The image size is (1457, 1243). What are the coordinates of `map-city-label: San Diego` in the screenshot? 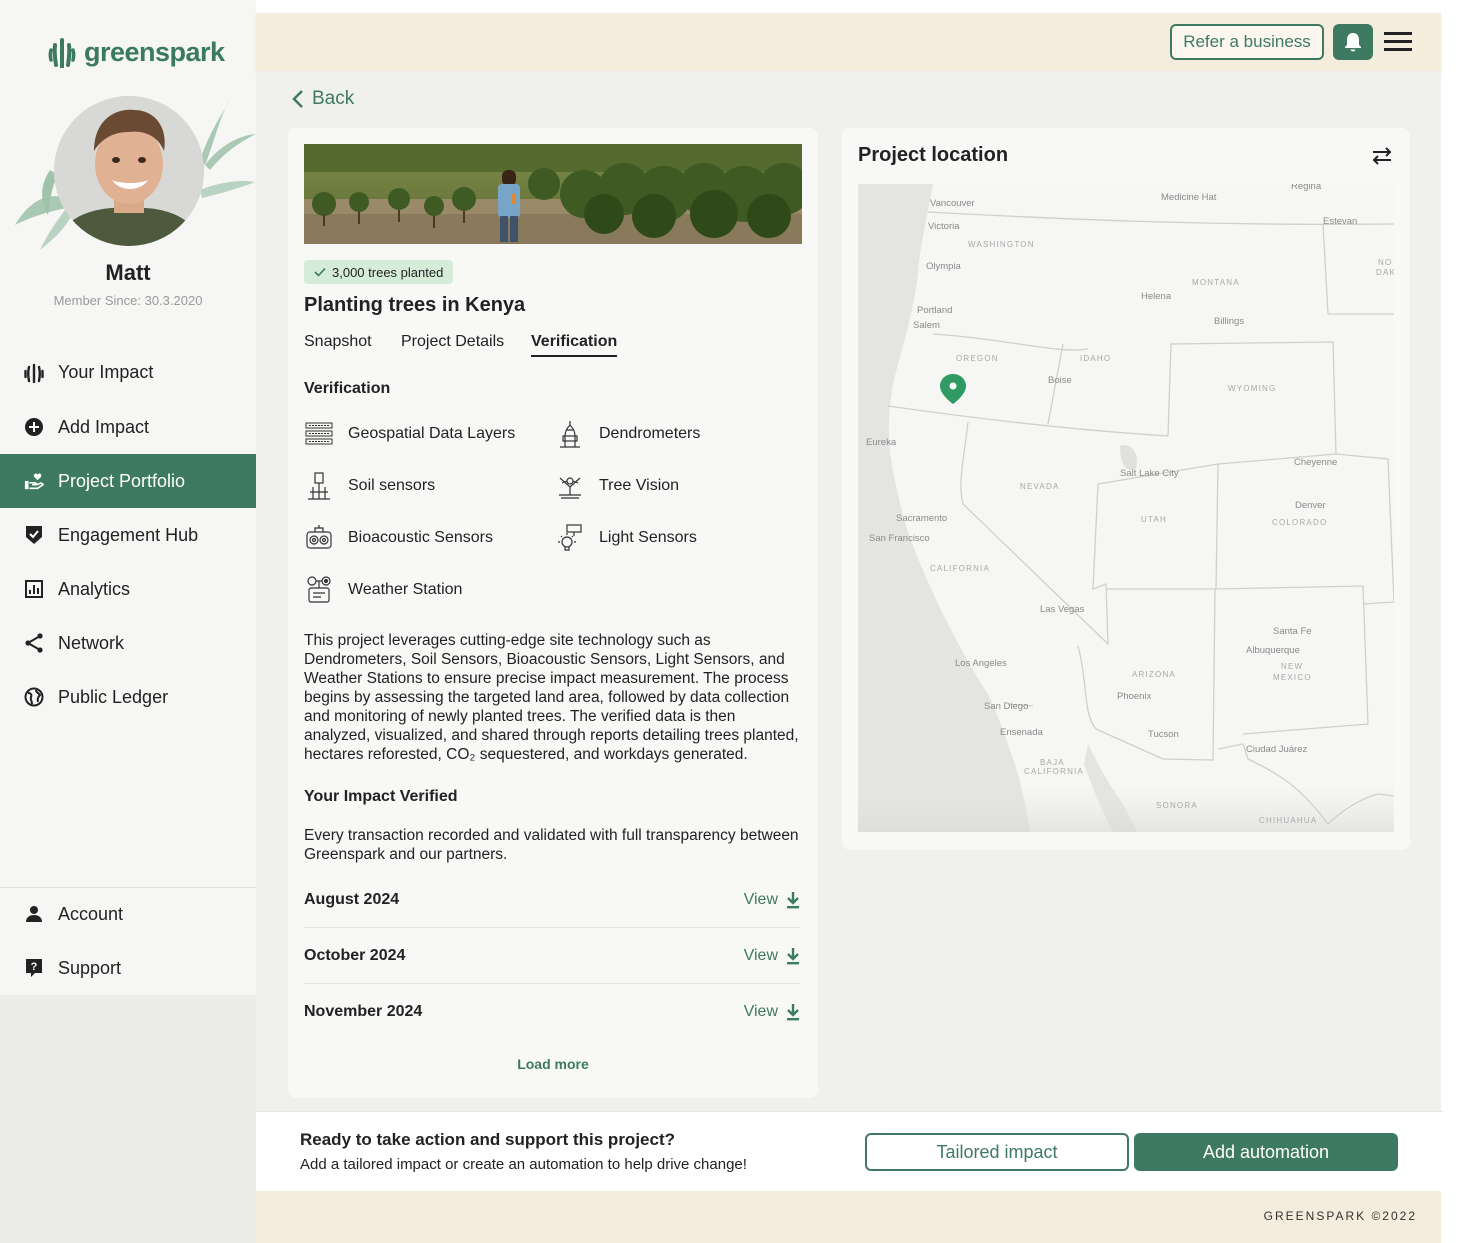 It's located at (1006, 706).